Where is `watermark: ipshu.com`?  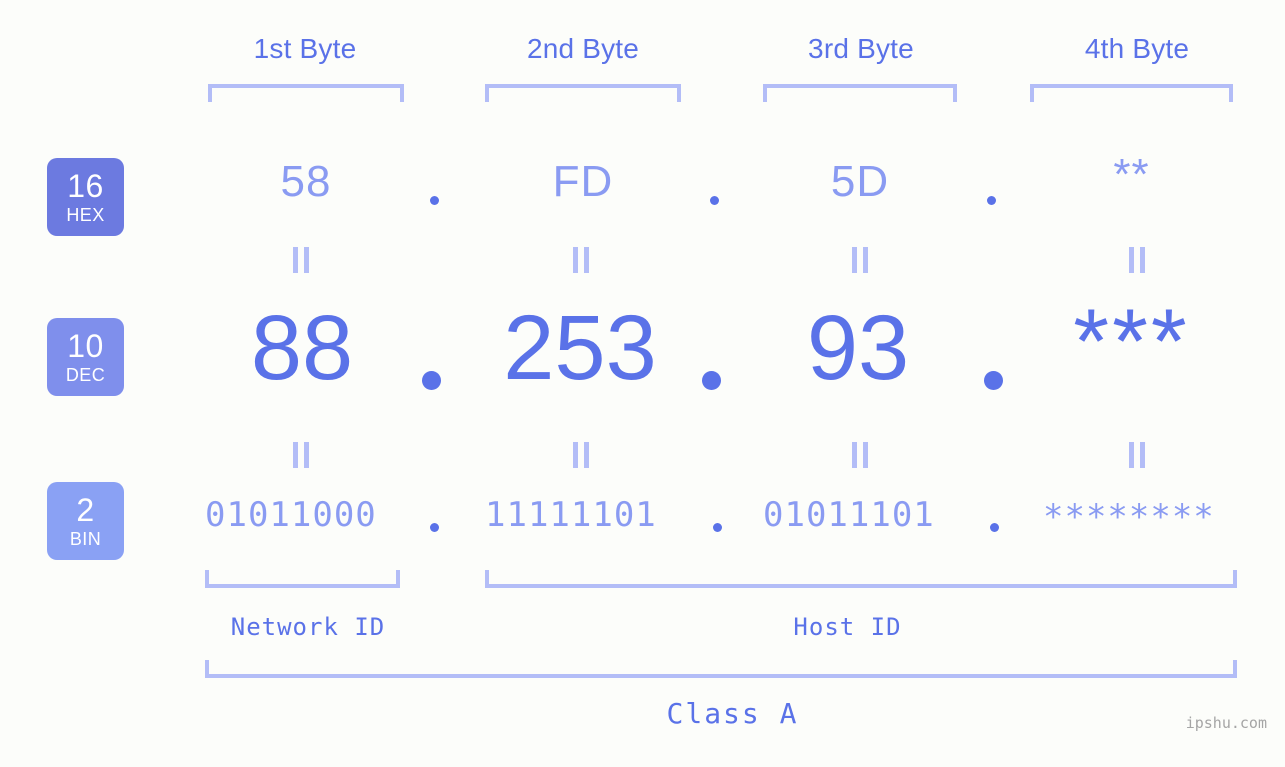
watermark: ipshu.com is located at coordinates (1226, 723).